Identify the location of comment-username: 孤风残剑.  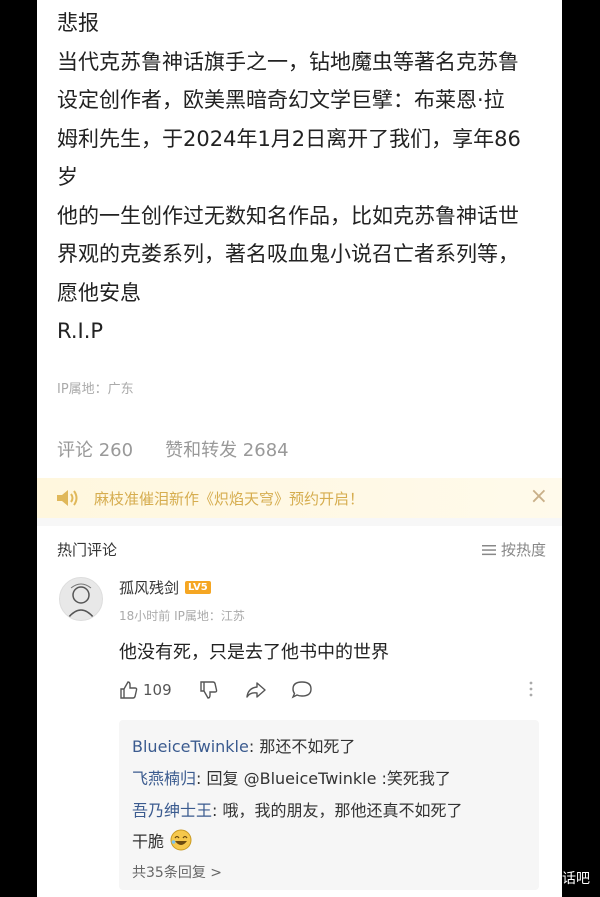
(149, 588).